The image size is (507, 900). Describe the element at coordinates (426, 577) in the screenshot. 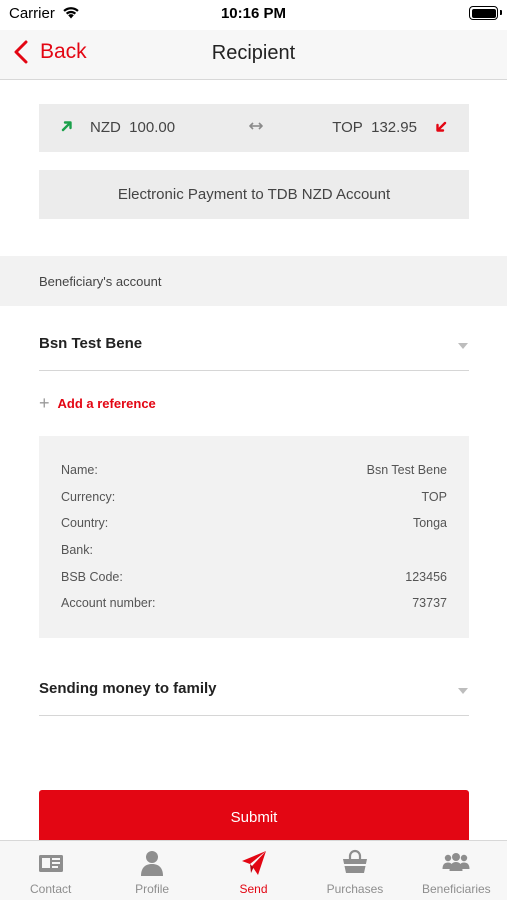

I see `detail-value: 123456` at that location.